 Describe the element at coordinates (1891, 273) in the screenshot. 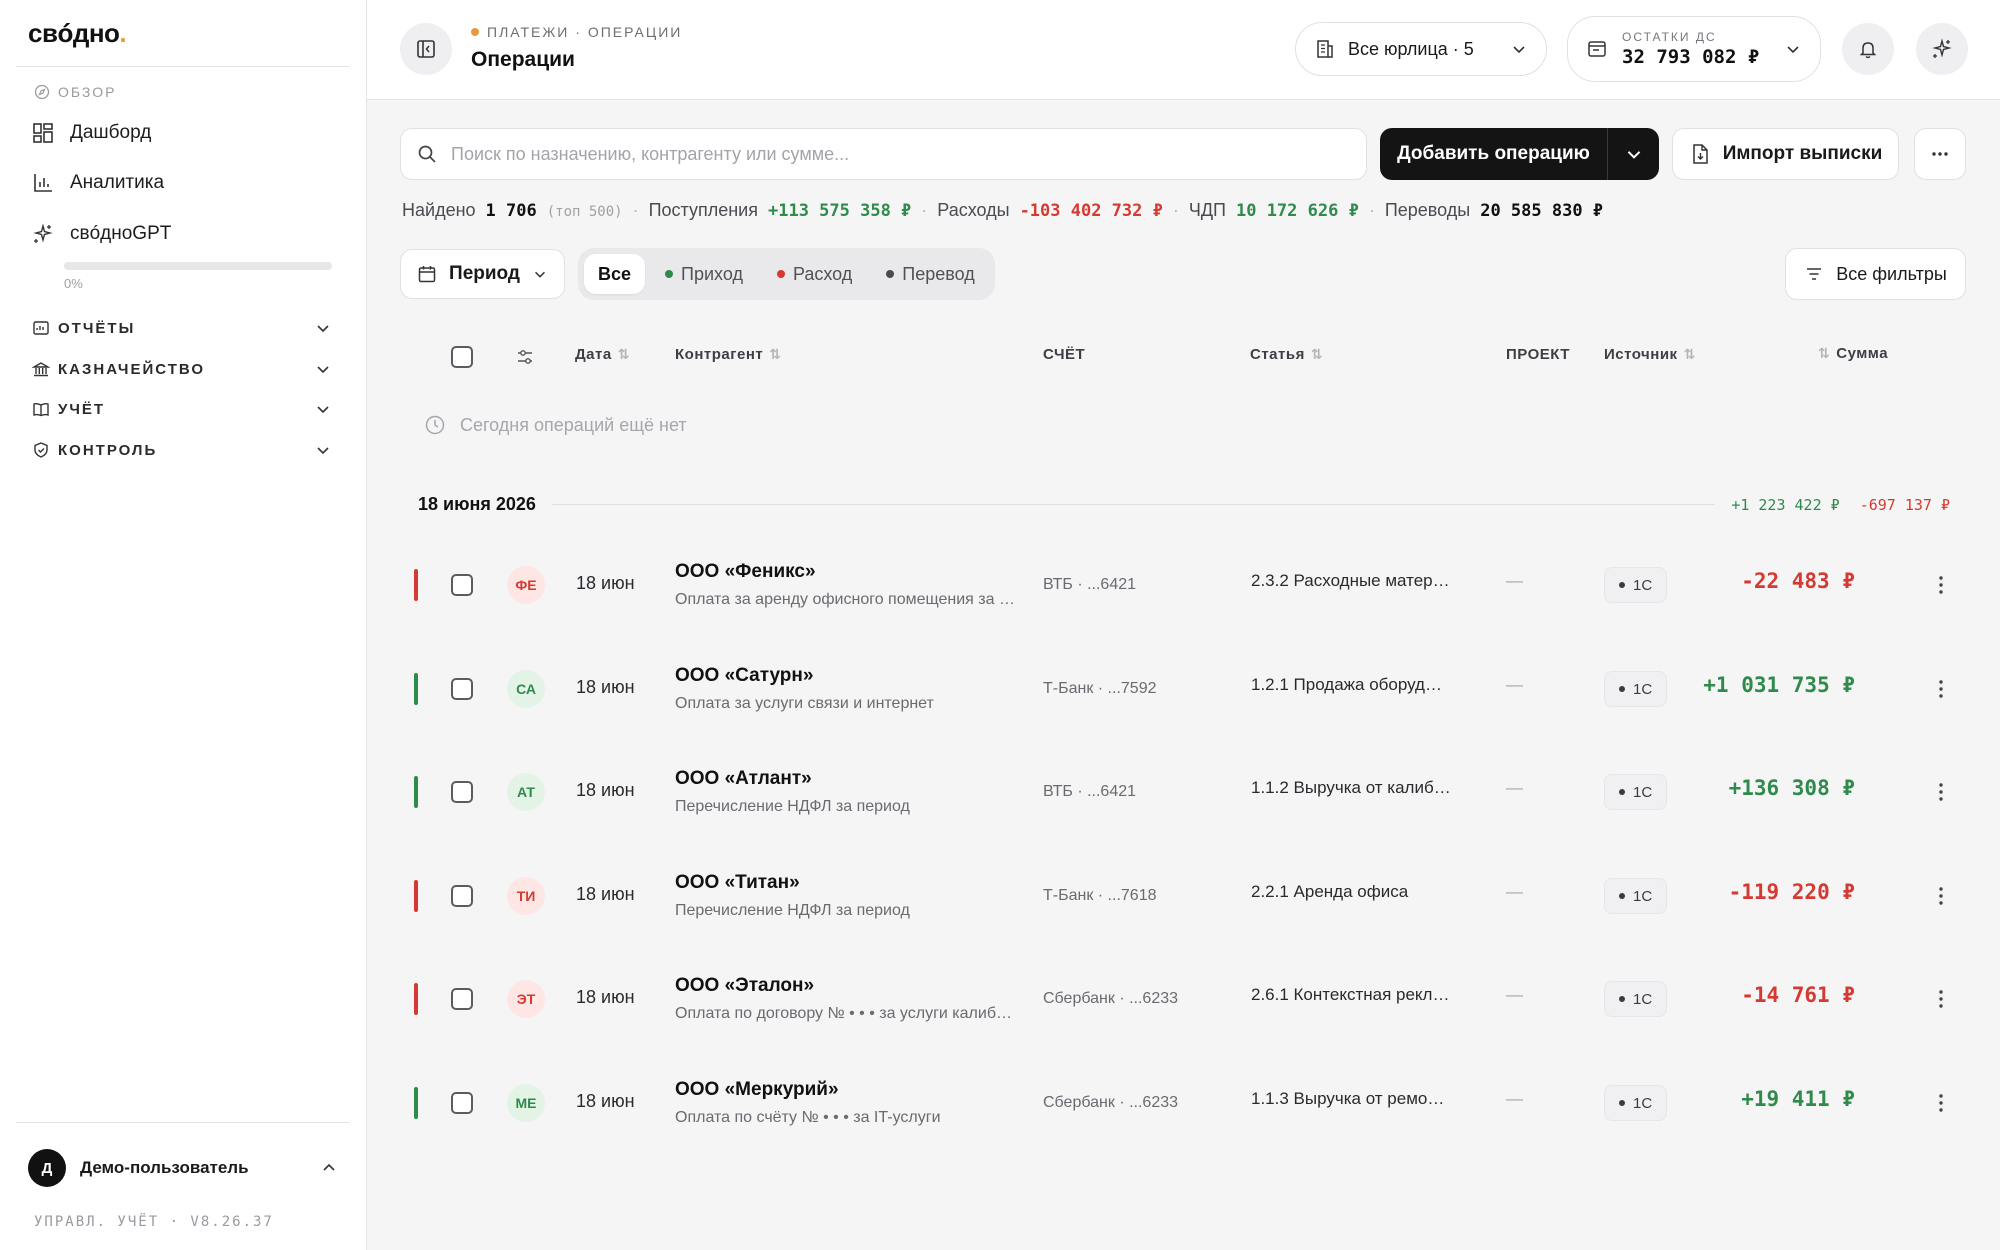

I see `all-filters-label: Все фильтры` at that location.